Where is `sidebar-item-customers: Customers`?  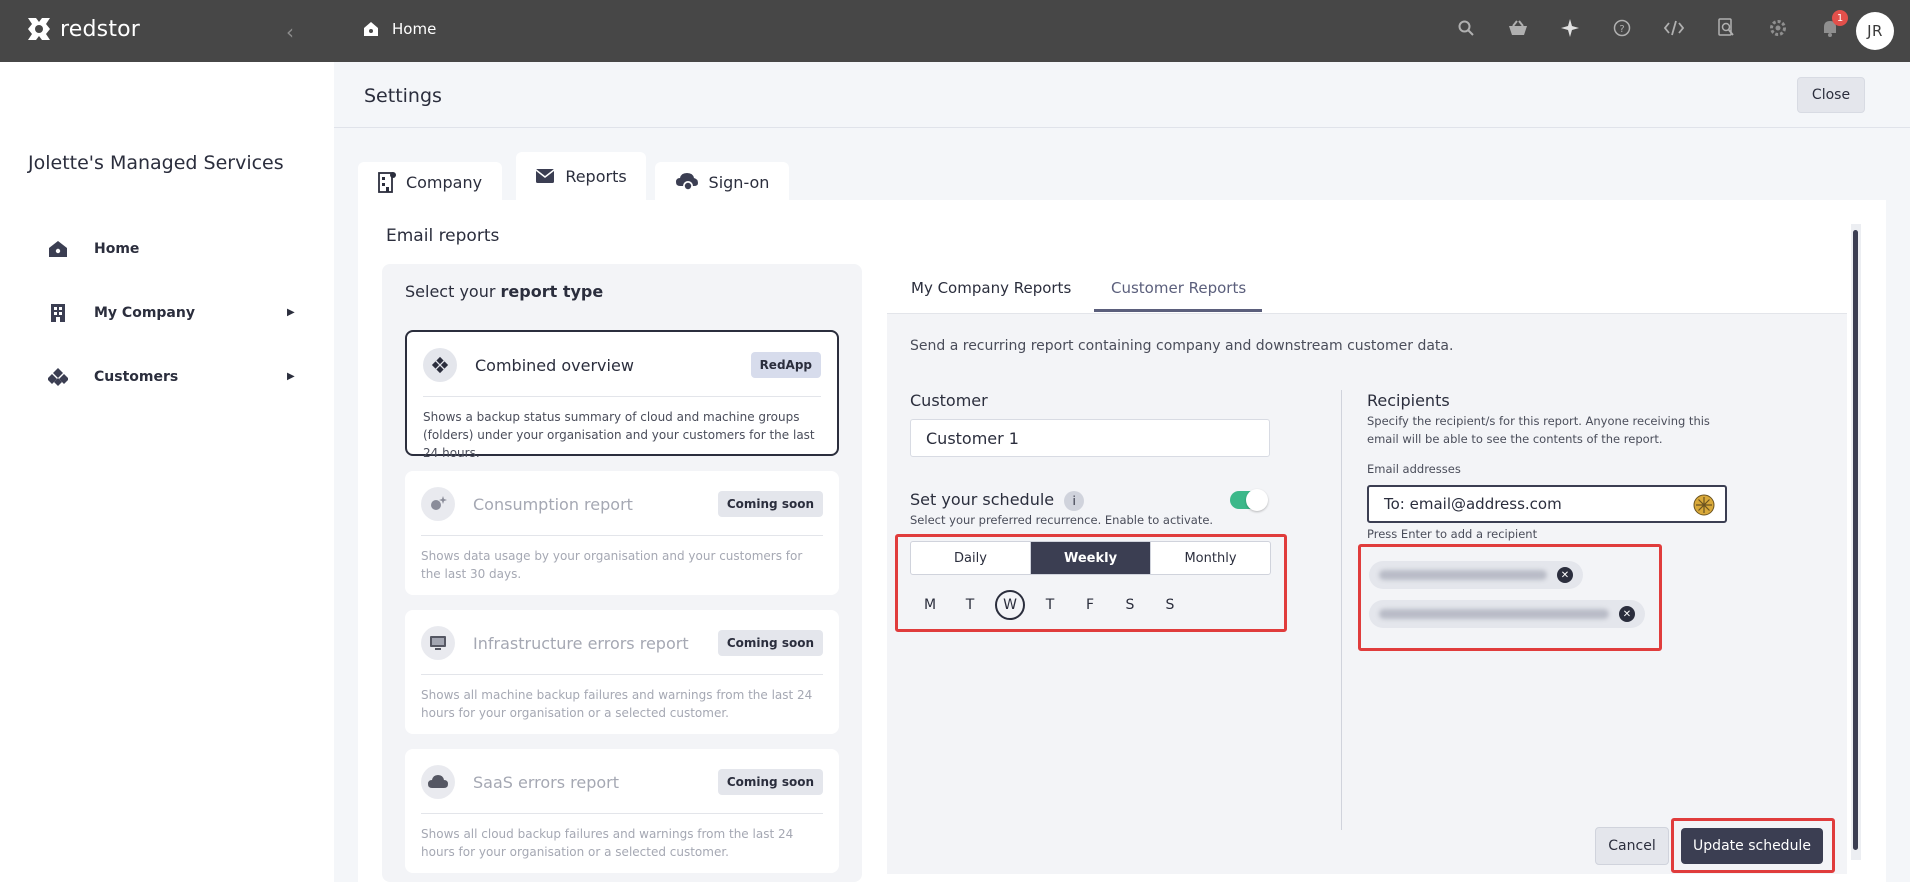
sidebar-item-customers: Customers is located at coordinates (113, 377).